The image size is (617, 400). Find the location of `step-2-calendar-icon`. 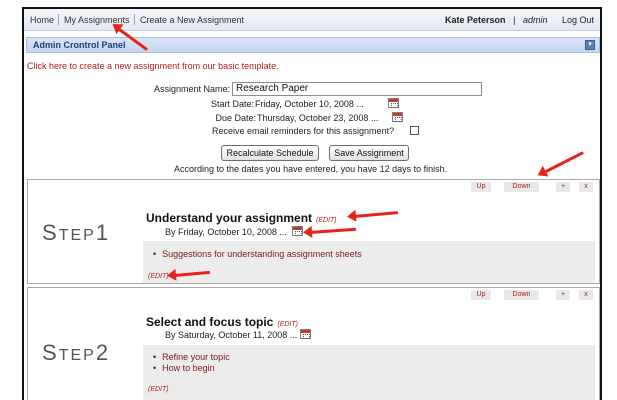

step-2-calendar-icon is located at coordinates (305, 334).